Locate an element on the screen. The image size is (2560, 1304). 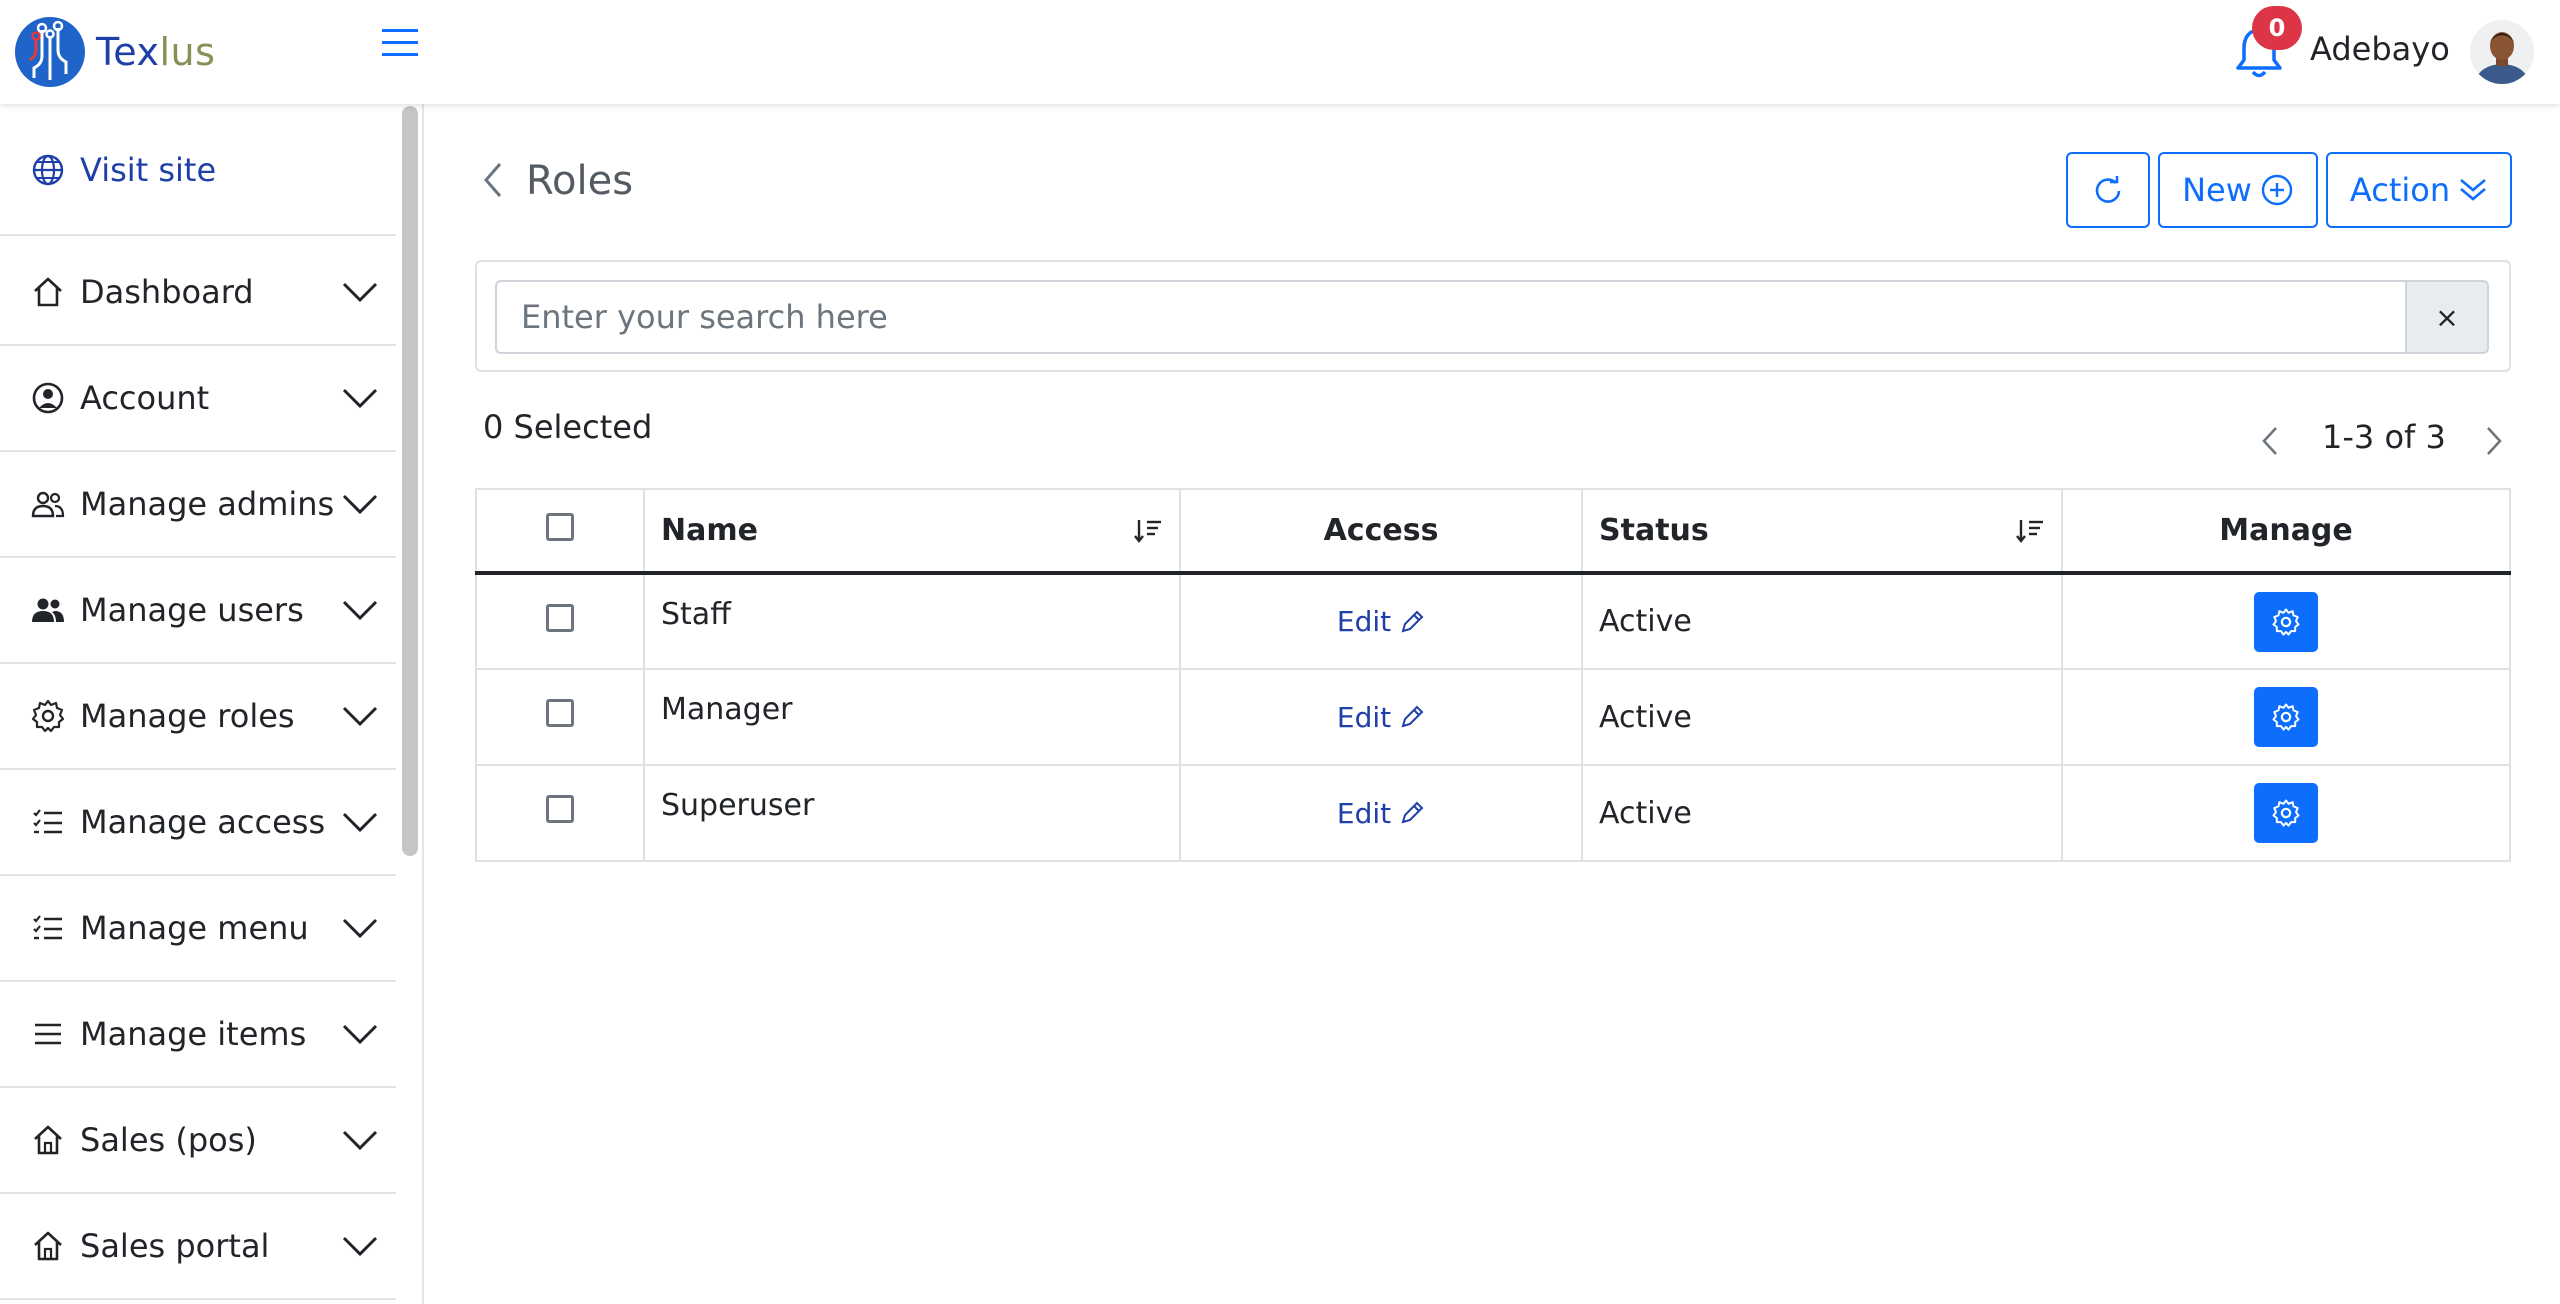
sidebar-item-manage-admins: Manage admins is located at coordinates (198, 505).